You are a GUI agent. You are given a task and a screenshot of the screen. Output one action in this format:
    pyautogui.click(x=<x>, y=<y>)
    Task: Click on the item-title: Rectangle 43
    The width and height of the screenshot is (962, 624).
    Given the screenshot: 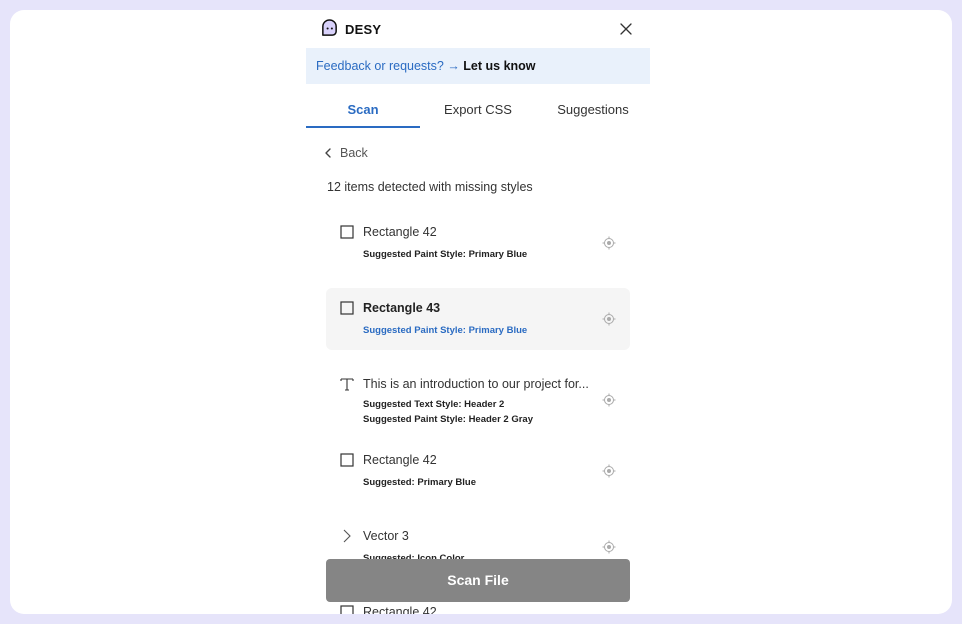 What is the action you would take?
    pyautogui.click(x=402, y=308)
    